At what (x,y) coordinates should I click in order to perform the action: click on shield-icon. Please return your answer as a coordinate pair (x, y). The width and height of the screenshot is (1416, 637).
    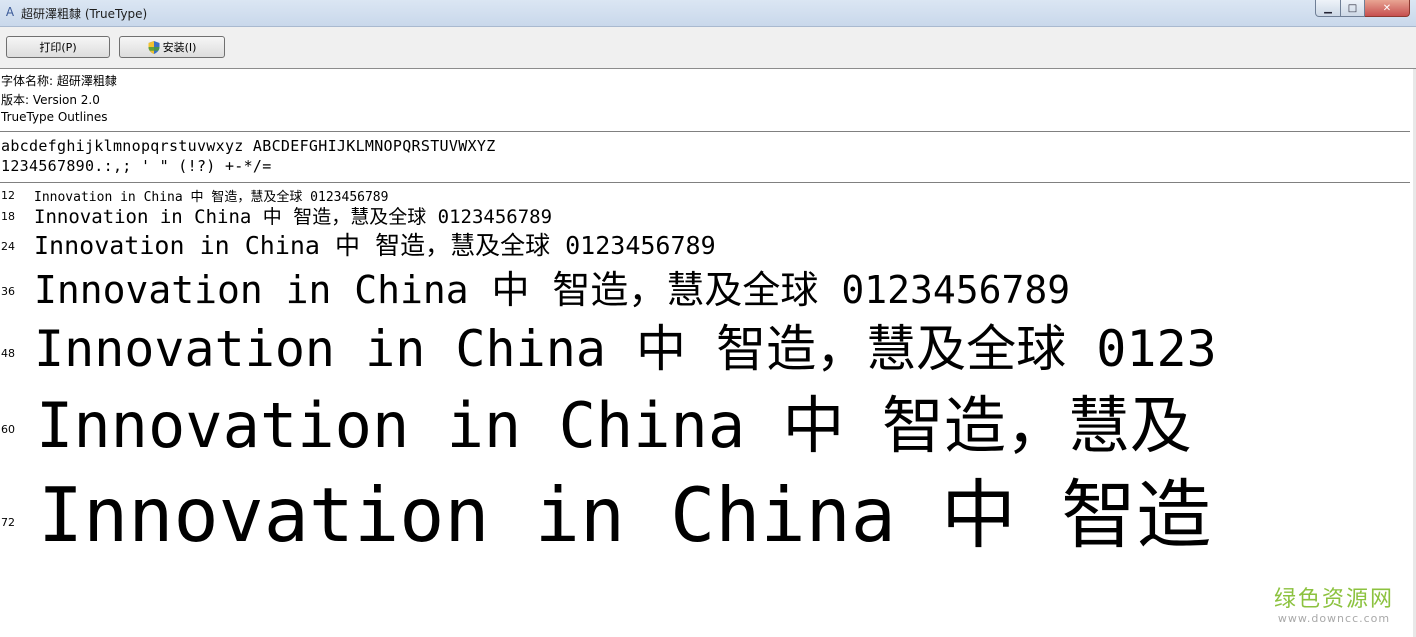
    Looking at the image, I should click on (154, 47).